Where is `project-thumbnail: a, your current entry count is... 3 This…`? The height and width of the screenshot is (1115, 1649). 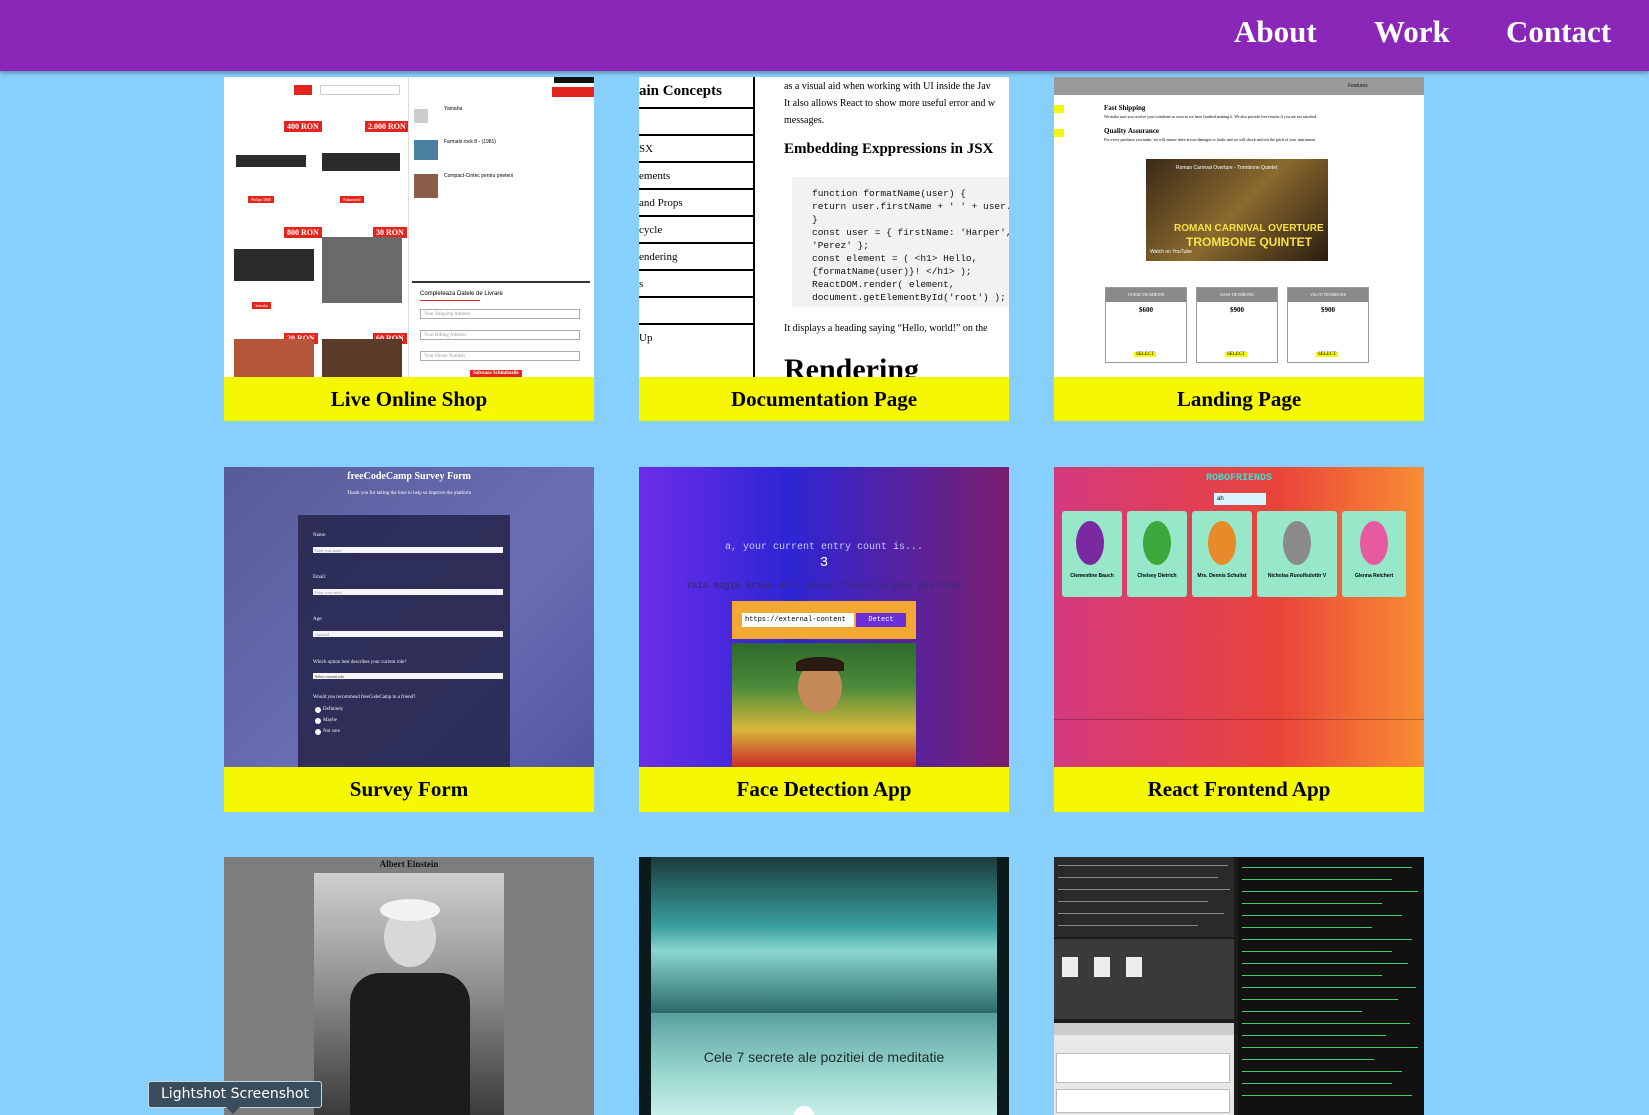 project-thumbnail: a, your current entry count is... 3 This… is located at coordinates (824, 617).